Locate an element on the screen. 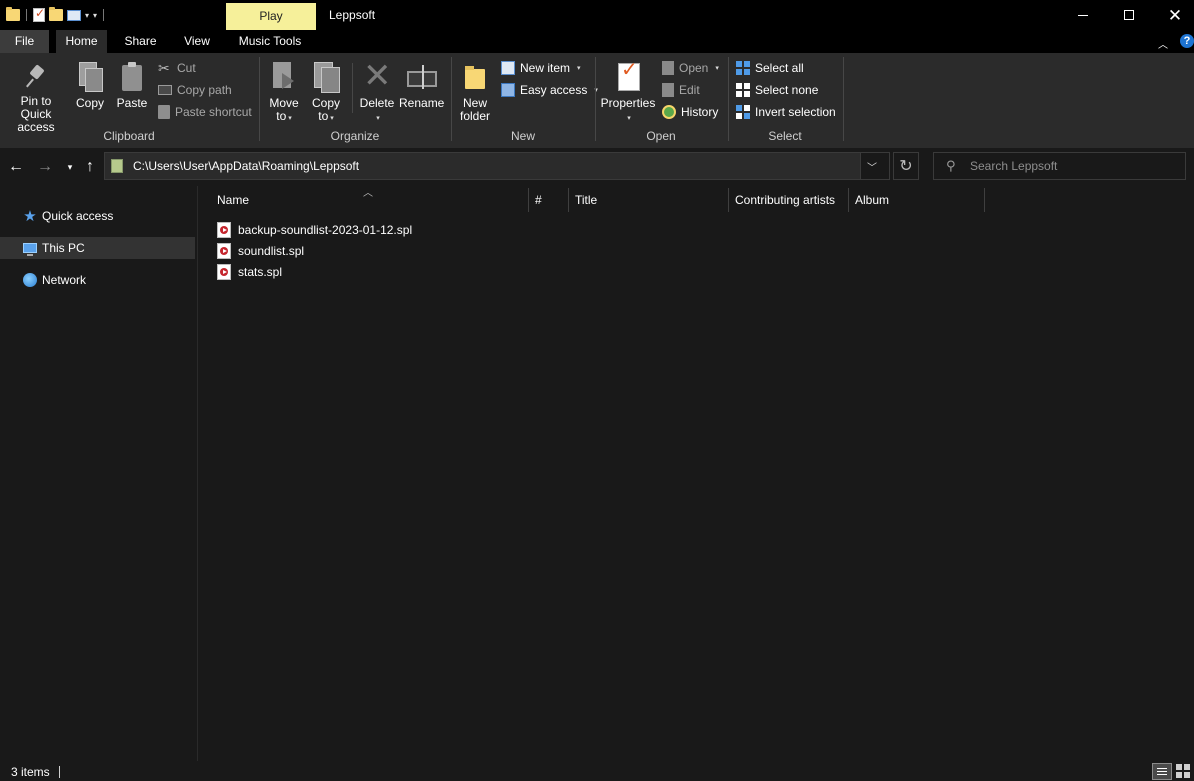 This screenshot has width=1194, height=781. tab-view: View is located at coordinates (197, 41).